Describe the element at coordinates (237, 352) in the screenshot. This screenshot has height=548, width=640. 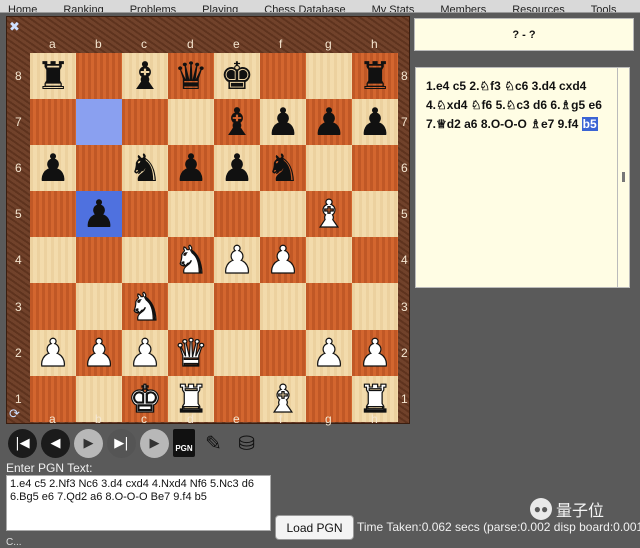
I see `square-e2` at that location.